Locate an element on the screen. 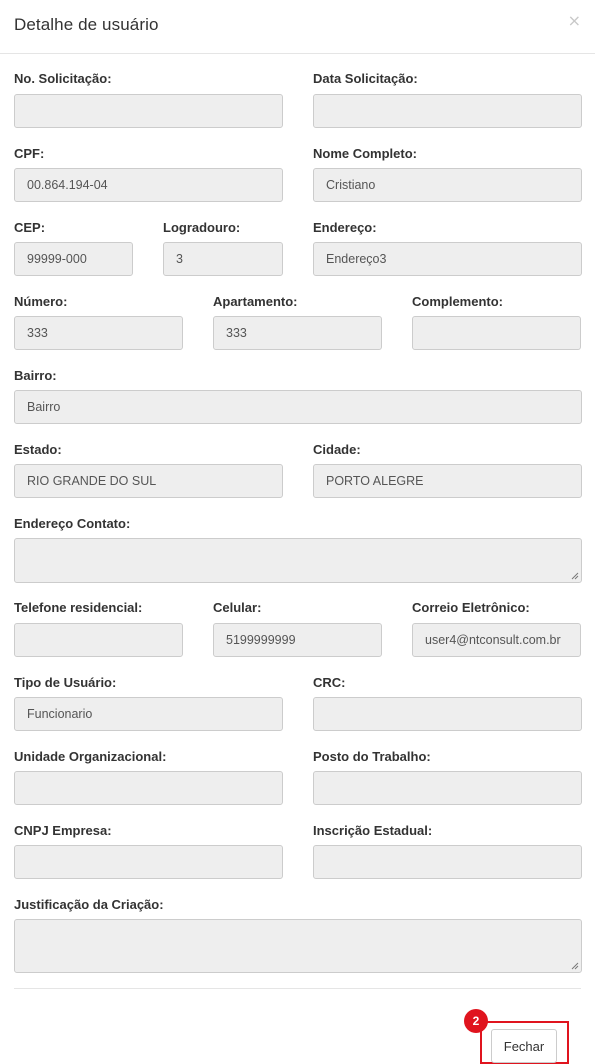  endereco-label: Endereço: is located at coordinates (345, 227).